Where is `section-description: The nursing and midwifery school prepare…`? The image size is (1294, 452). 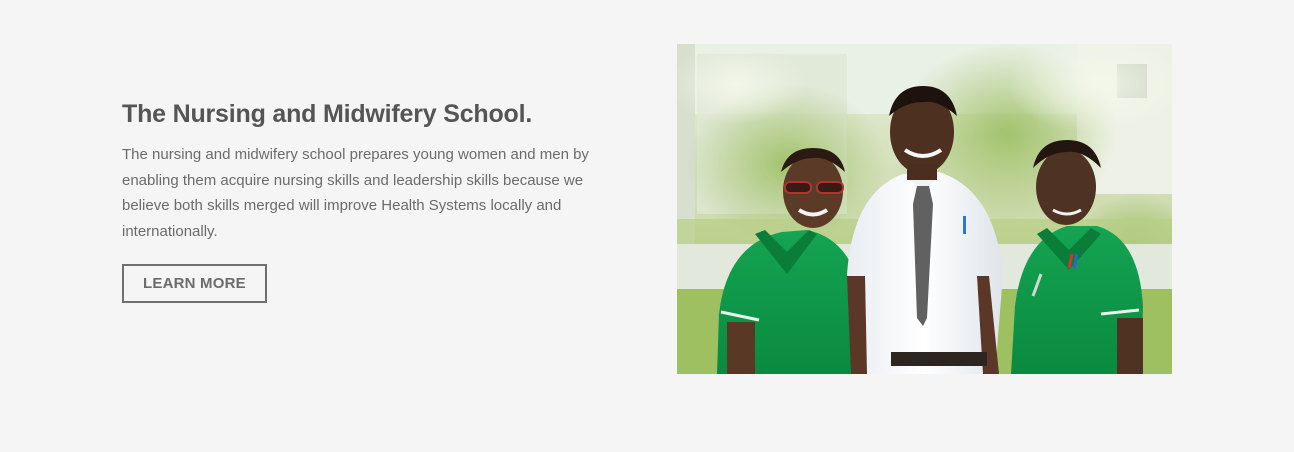
section-description: The nursing and midwifery school prepare… is located at coordinates (355, 193).